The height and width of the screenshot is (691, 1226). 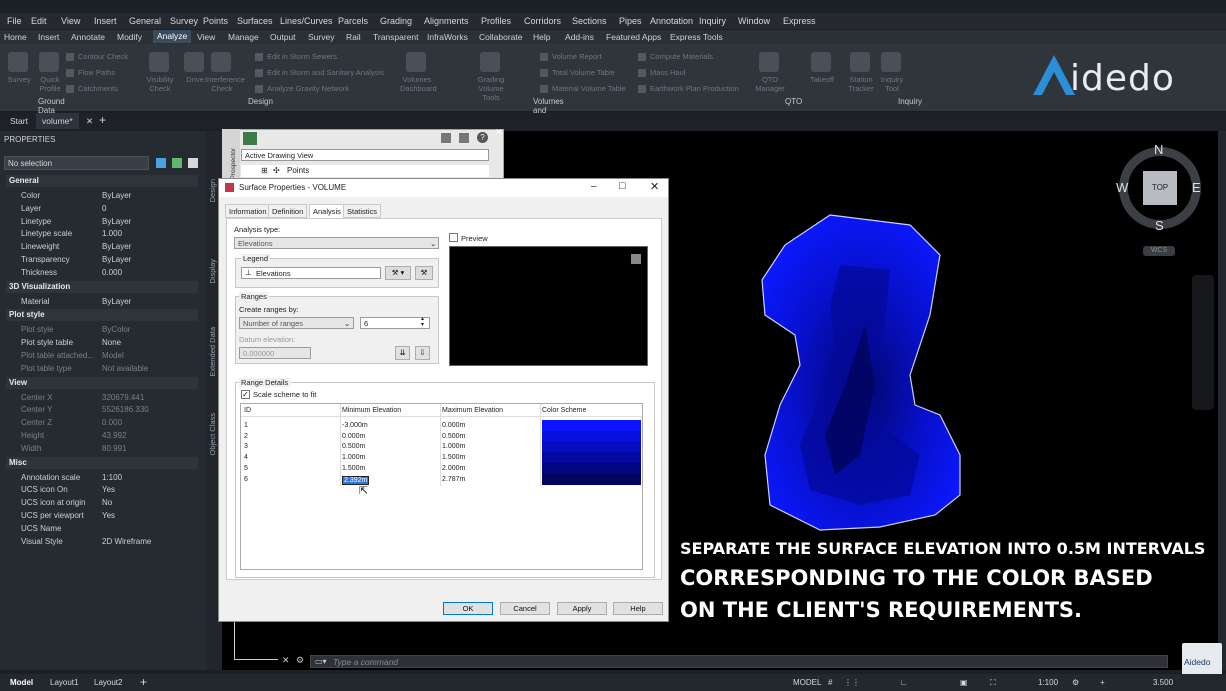 I want to click on command-input: Type a command, so click(x=365, y=662).